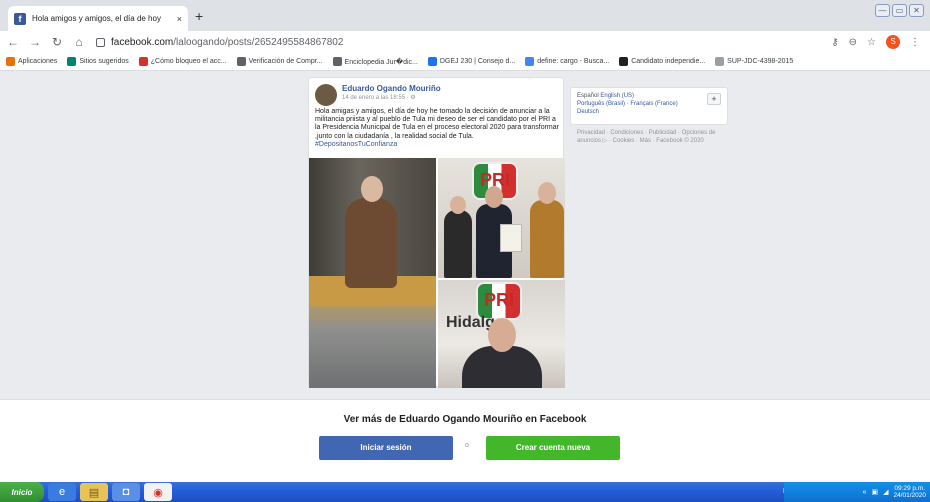 The height and width of the screenshot is (502, 930). I want to click on author-avatar, so click(326, 95).